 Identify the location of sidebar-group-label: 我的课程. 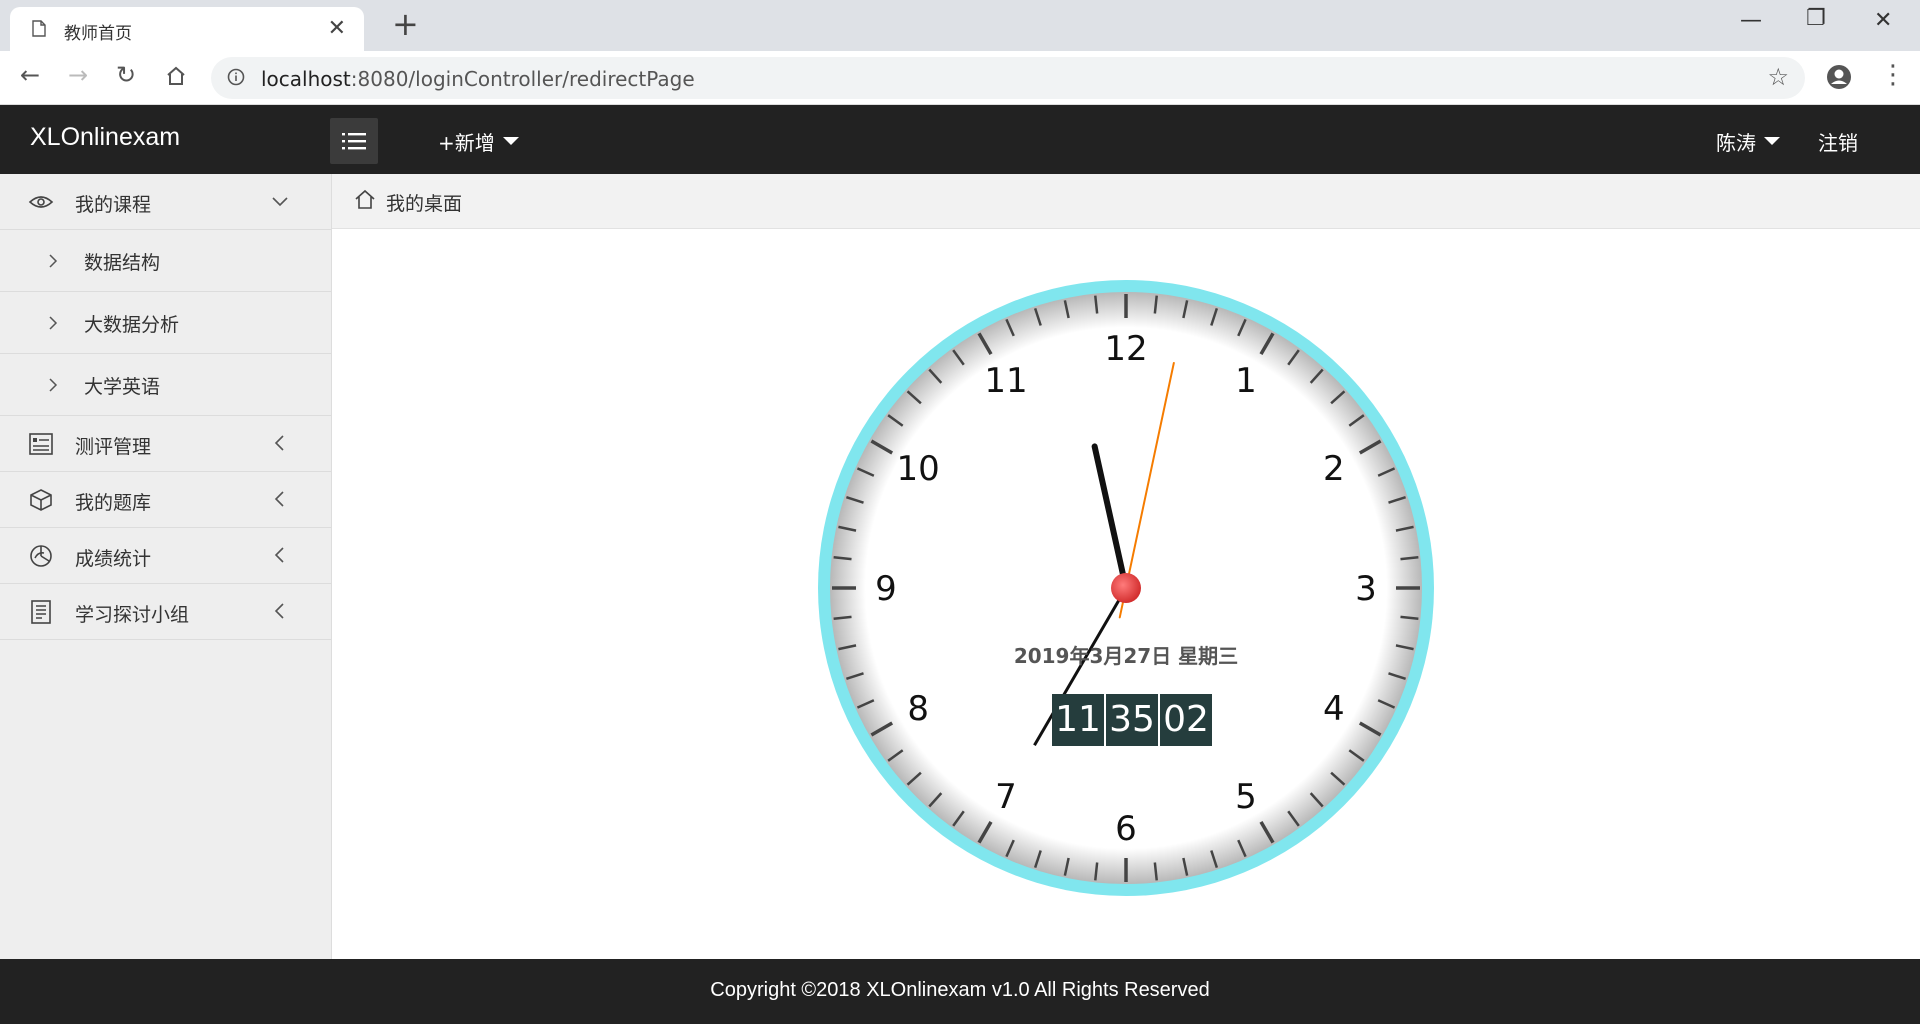
(113, 205).